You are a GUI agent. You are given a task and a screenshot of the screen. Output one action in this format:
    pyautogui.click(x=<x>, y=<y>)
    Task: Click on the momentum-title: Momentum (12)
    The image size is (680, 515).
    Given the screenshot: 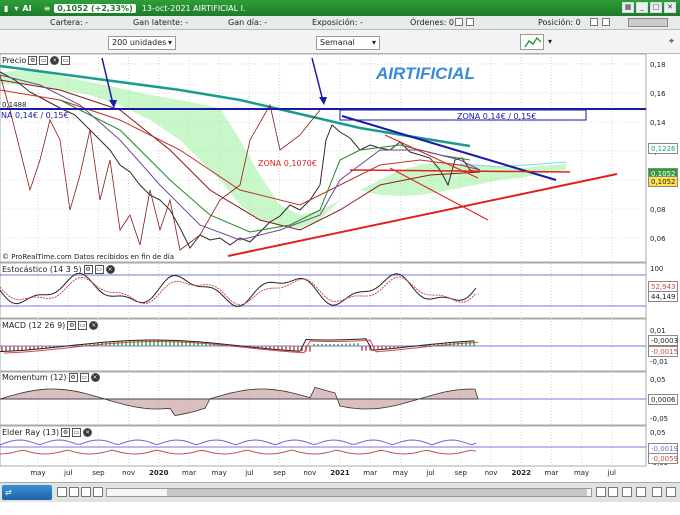 What is the action you would take?
    pyautogui.click(x=34, y=377)
    